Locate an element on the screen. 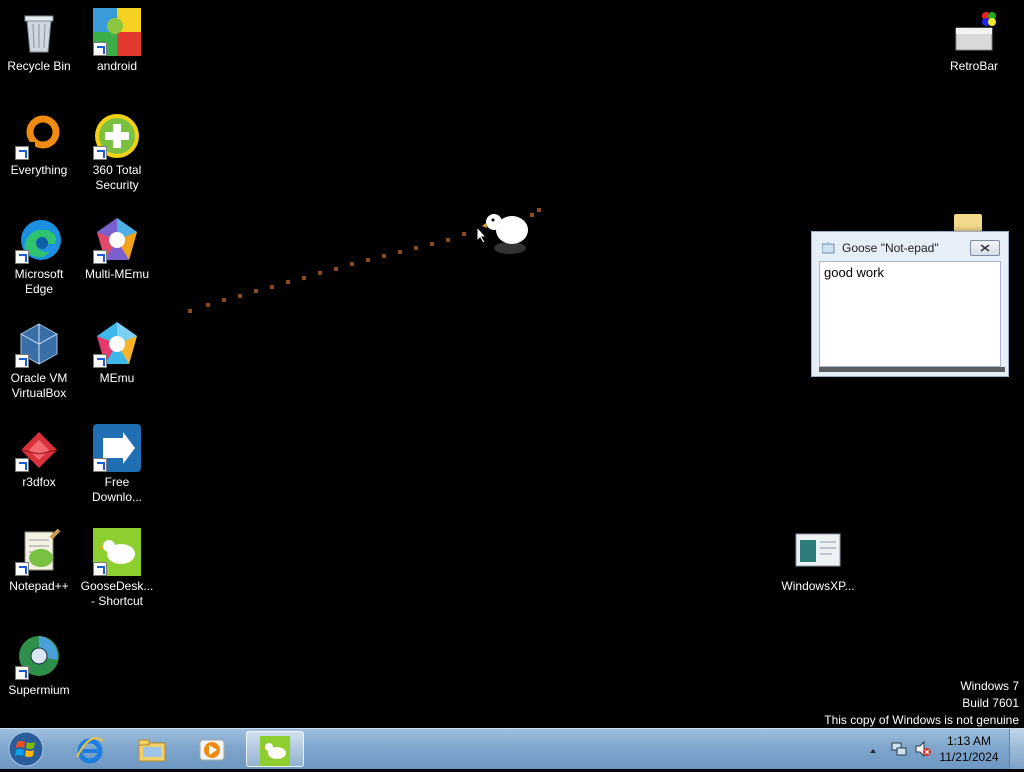 Image resolution: width=1024 pixels, height=772 pixels. clock-time: 1:13 AM is located at coordinates (969, 741).